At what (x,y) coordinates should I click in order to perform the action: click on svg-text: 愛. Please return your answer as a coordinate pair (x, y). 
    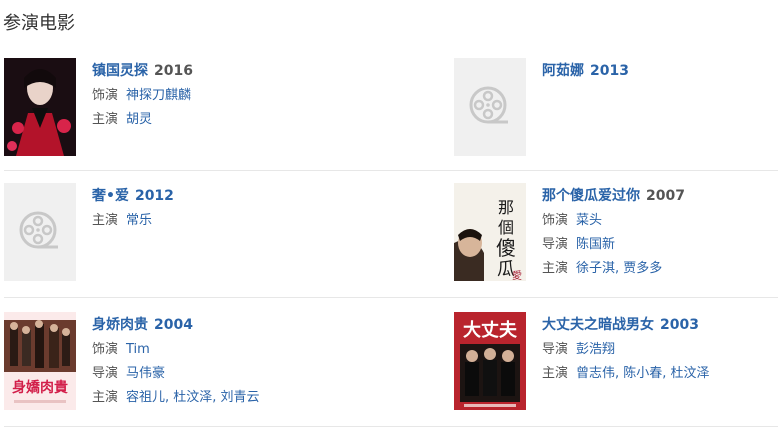
    Looking at the image, I should click on (517, 275).